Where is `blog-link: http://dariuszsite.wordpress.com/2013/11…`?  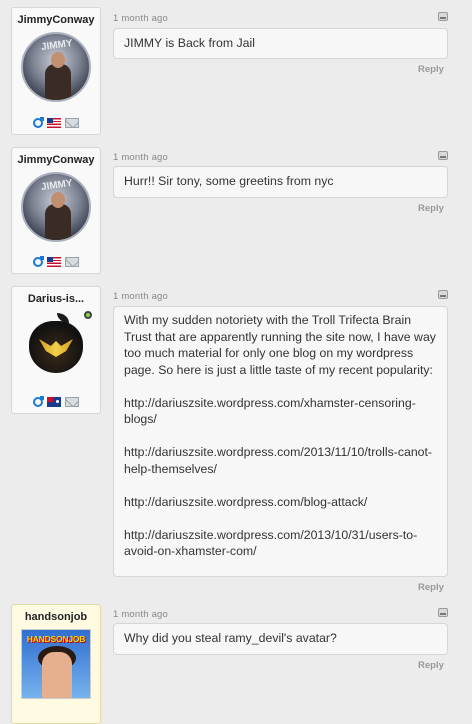
blog-link: http://dariuszsite.wordpress.com/2013/11… is located at coordinates (280, 460).